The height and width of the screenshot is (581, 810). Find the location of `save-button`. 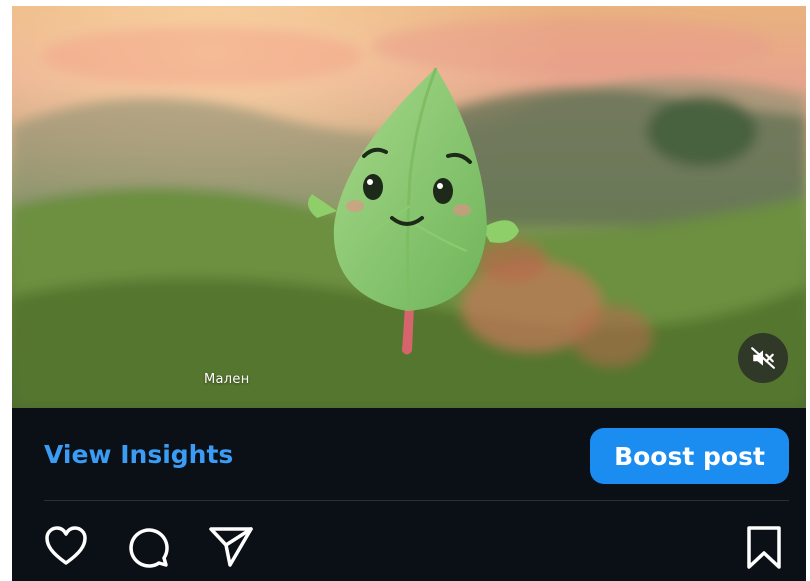

save-button is located at coordinates (764, 550).